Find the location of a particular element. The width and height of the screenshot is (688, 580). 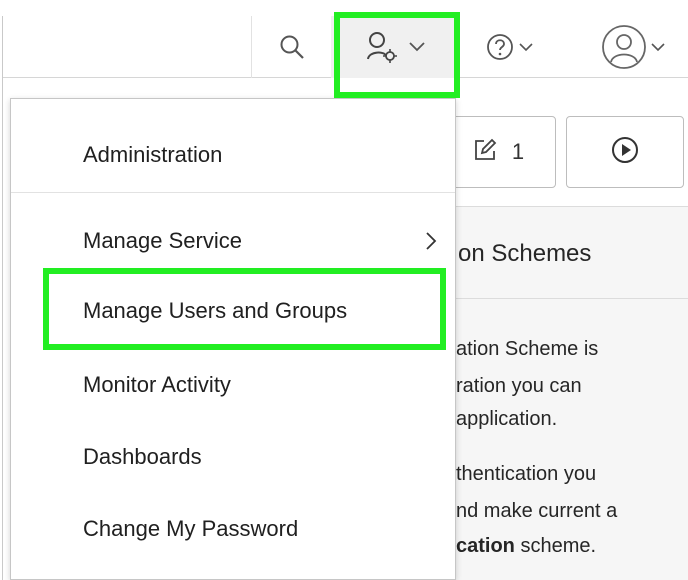

header-bar is located at coordinates (345, 47).